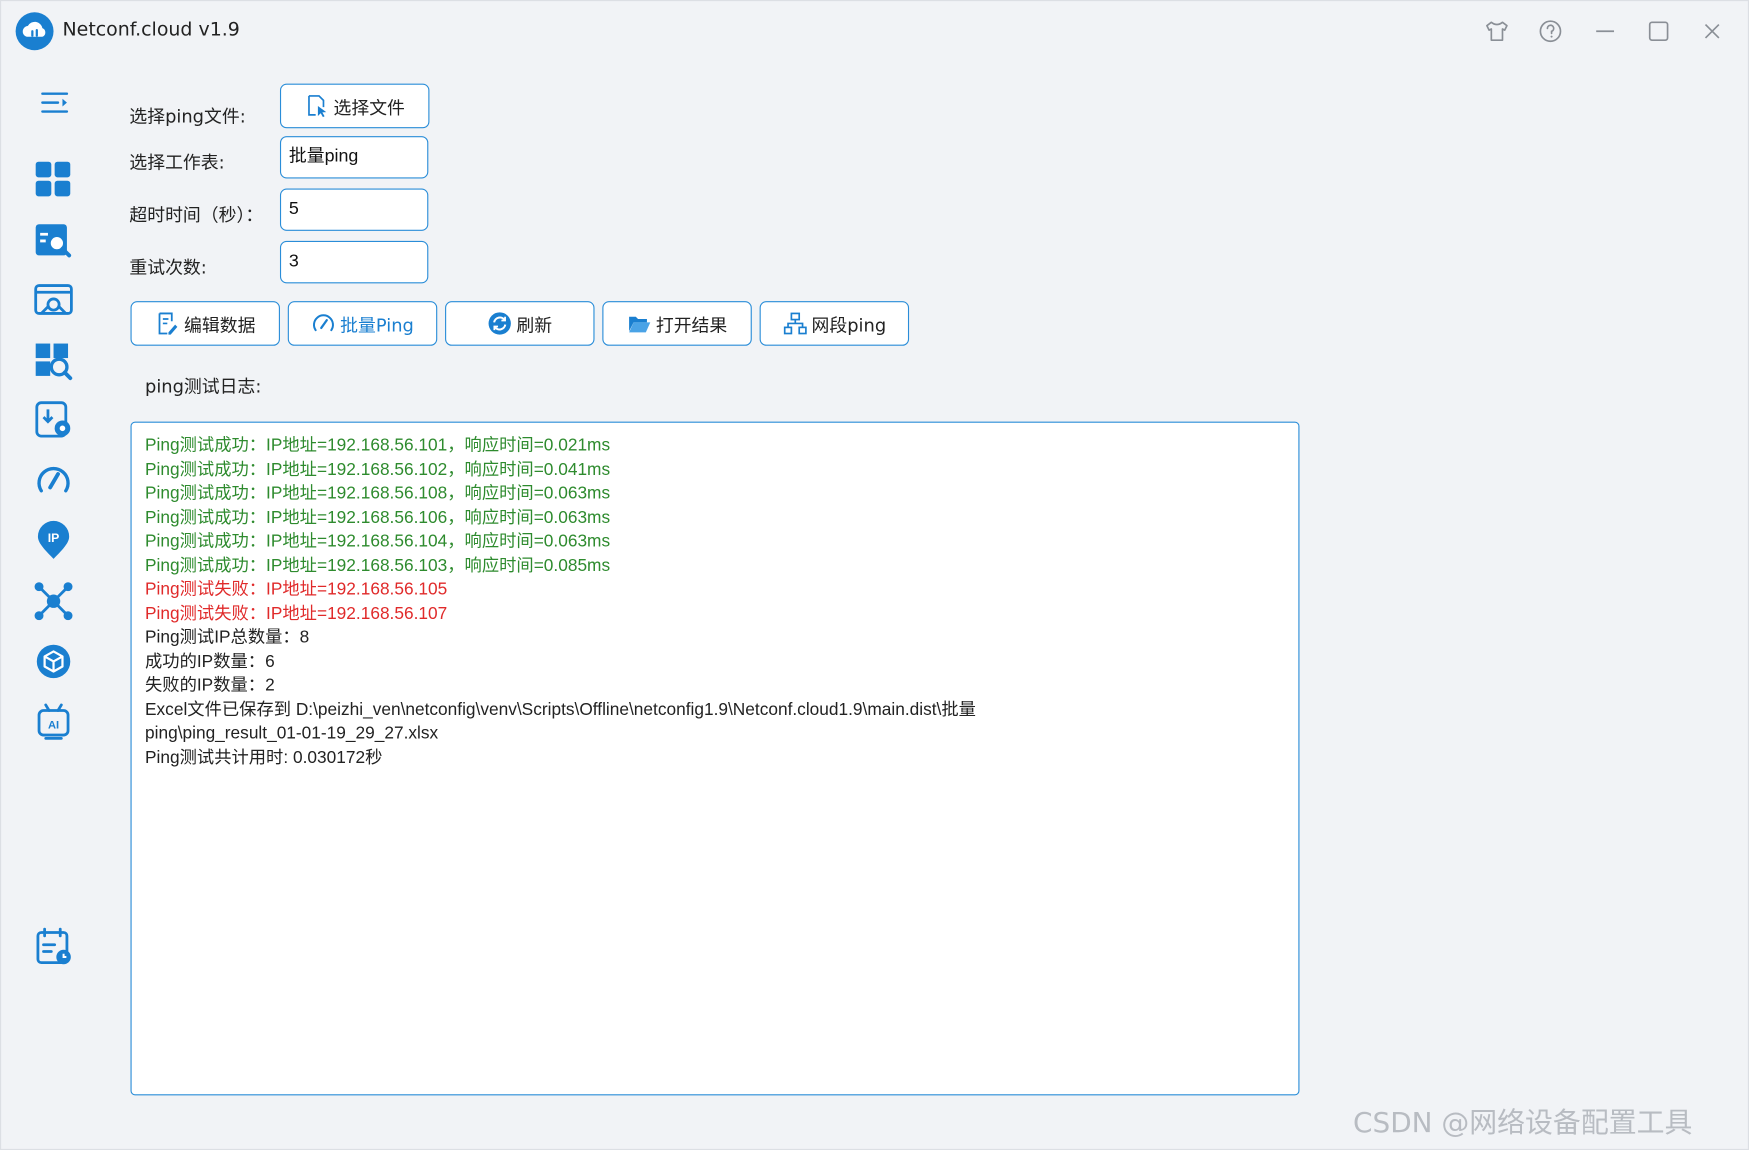  I want to click on edit-data-button: 编辑数据, so click(205, 323).